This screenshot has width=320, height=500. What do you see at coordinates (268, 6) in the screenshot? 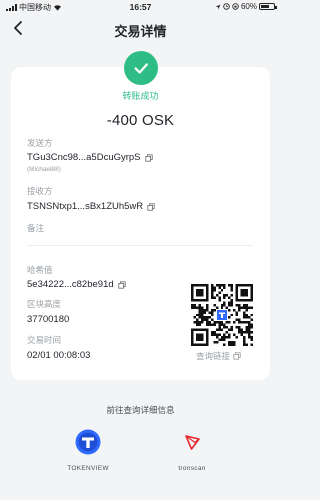
I see `battery-icon` at bounding box center [268, 6].